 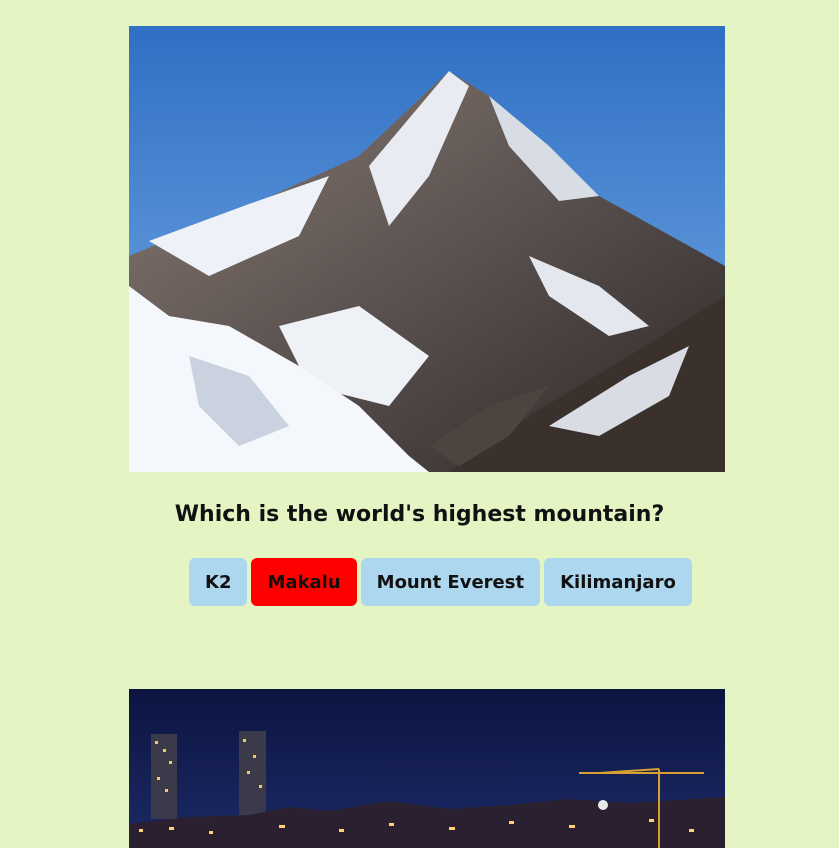 What do you see at coordinates (304, 582) in the screenshot?
I see `answer-button-makalu: Makalu` at bounding box center [304, 582].